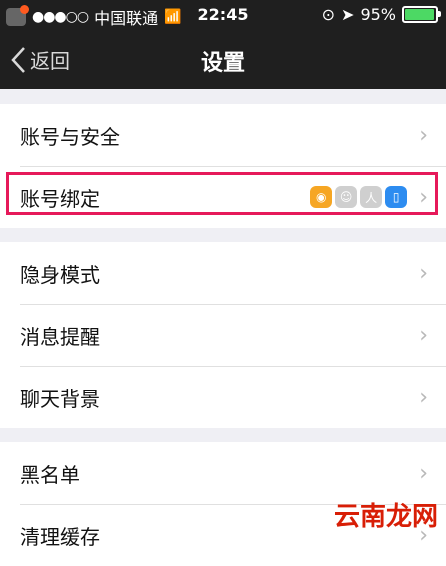 Image resolution: width=446 pixels, height=566 pixels. I want to click on location-icon: ➤, so click(348, 14).